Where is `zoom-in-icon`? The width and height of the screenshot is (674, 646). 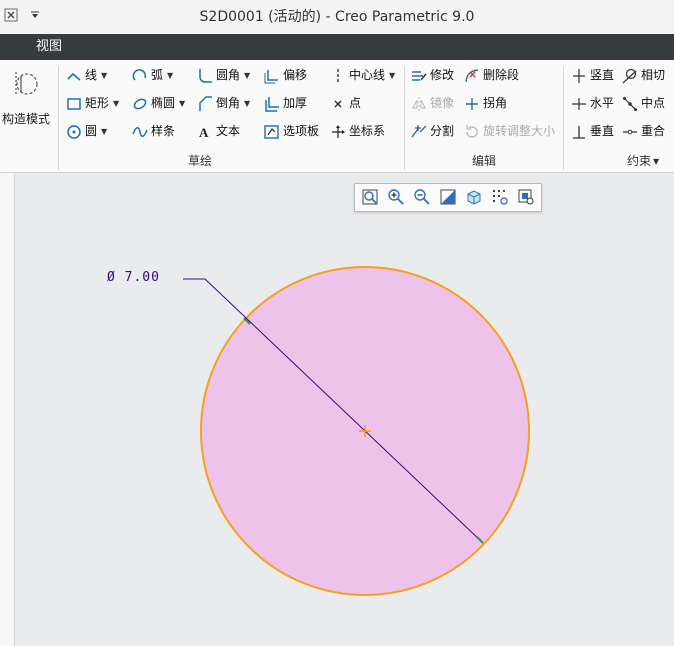
zoom-in-icon is located at coordinates (396, 197).